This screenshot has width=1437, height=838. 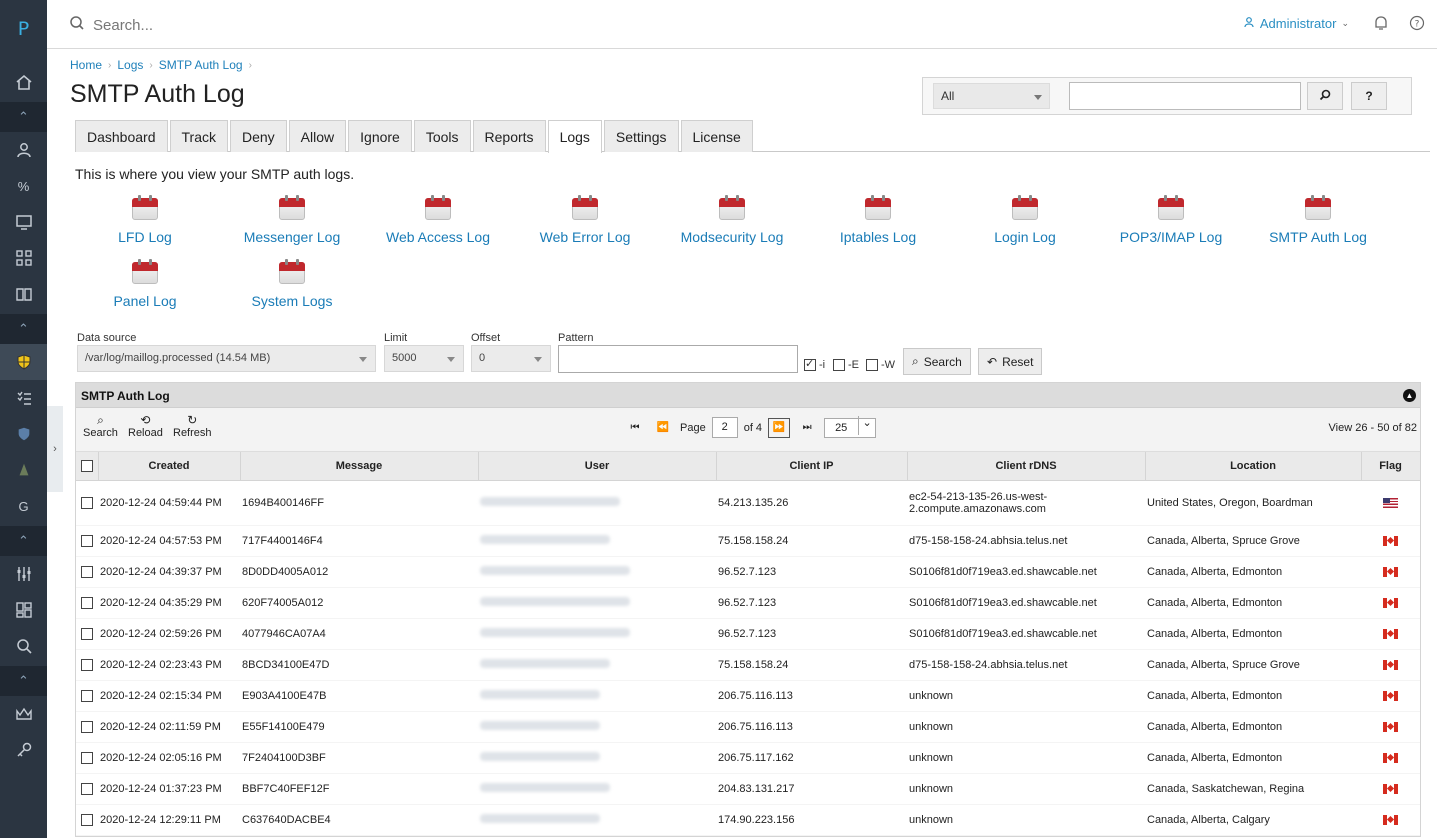 I want to click on log-link-messenger: Messenger Log, so click(x=292, y=220).